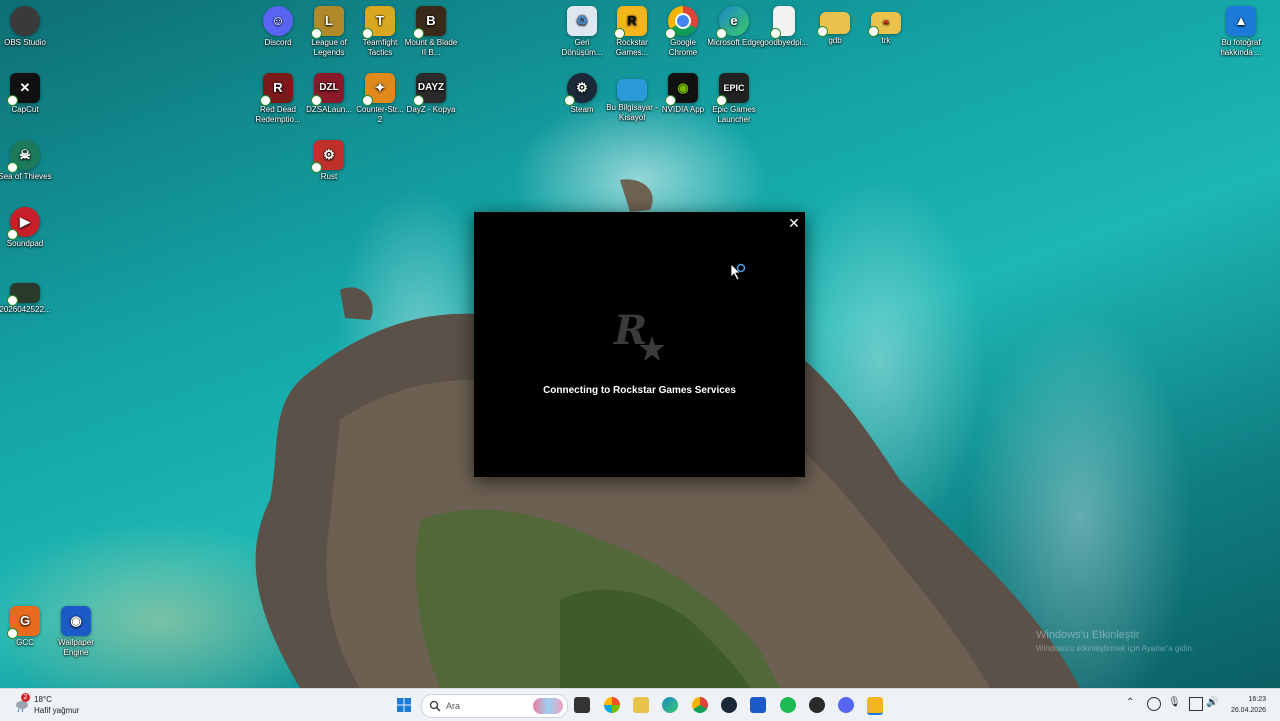 The height and width of the screenshot is (721, 1280). Describe the element at coordinates (23, 89) in the screenshot. I see `capcut-icon: ✕` at that location.